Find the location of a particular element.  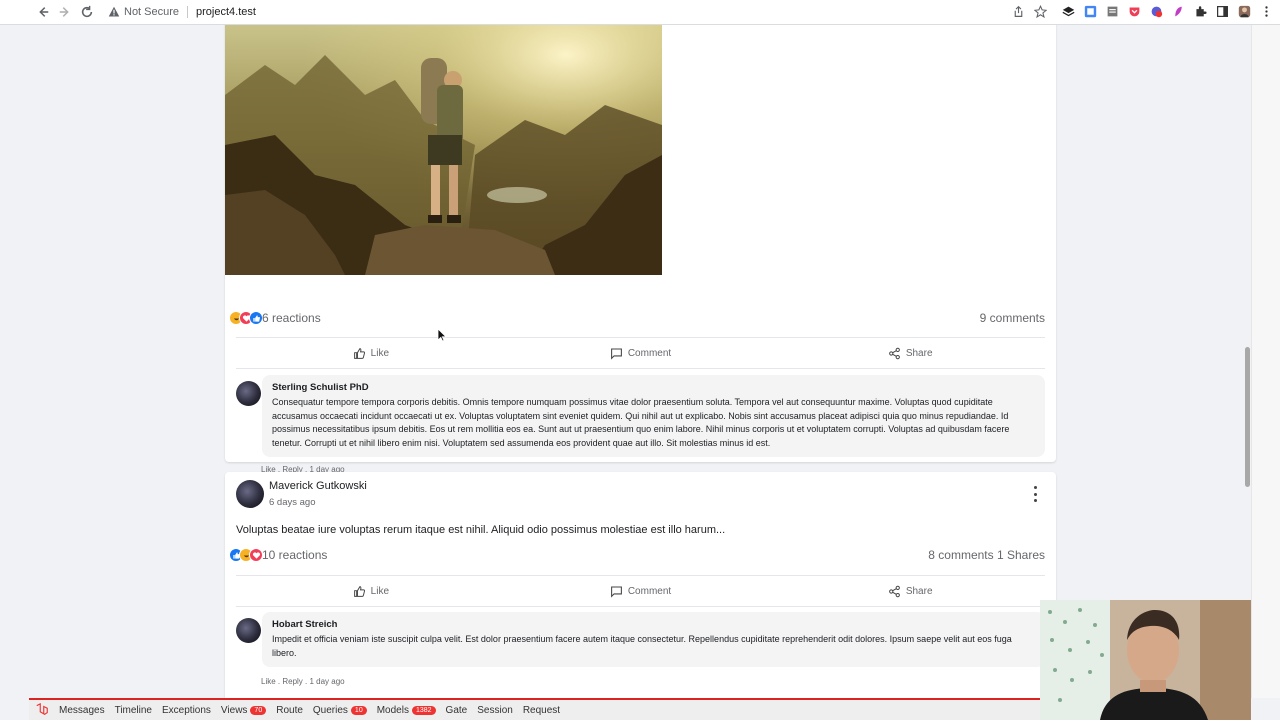

post-author: Maverick Gutkowski is located at coordinates (318, 486).